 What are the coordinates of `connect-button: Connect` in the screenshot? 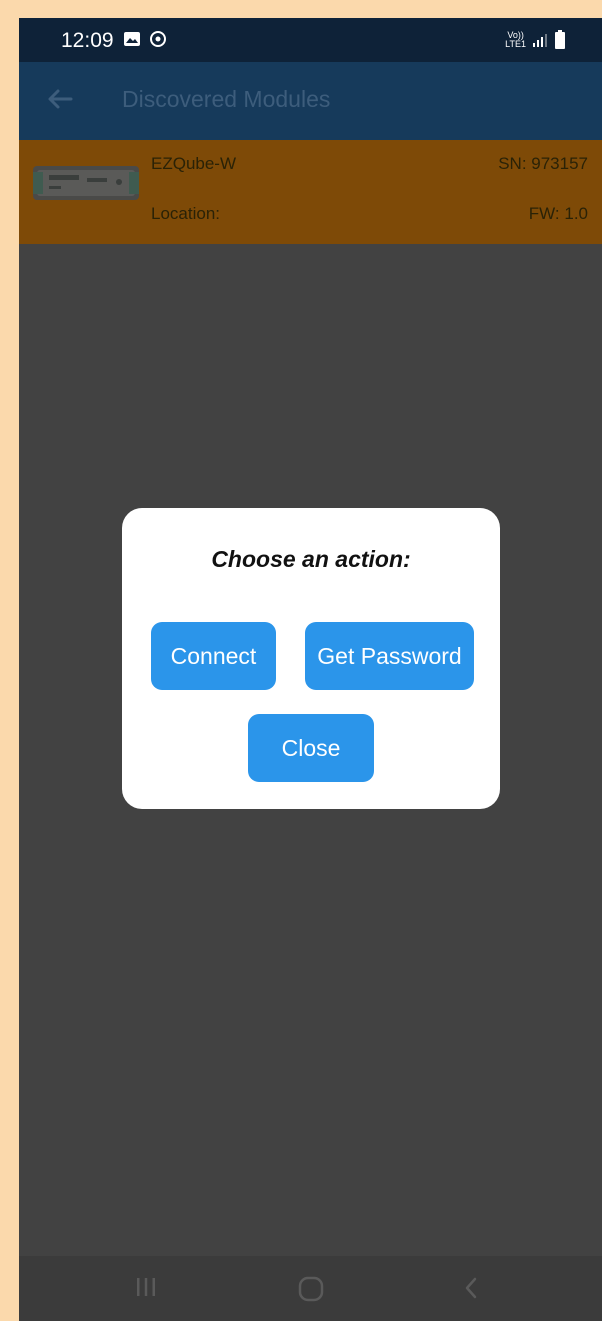 It's located at (213, 656).